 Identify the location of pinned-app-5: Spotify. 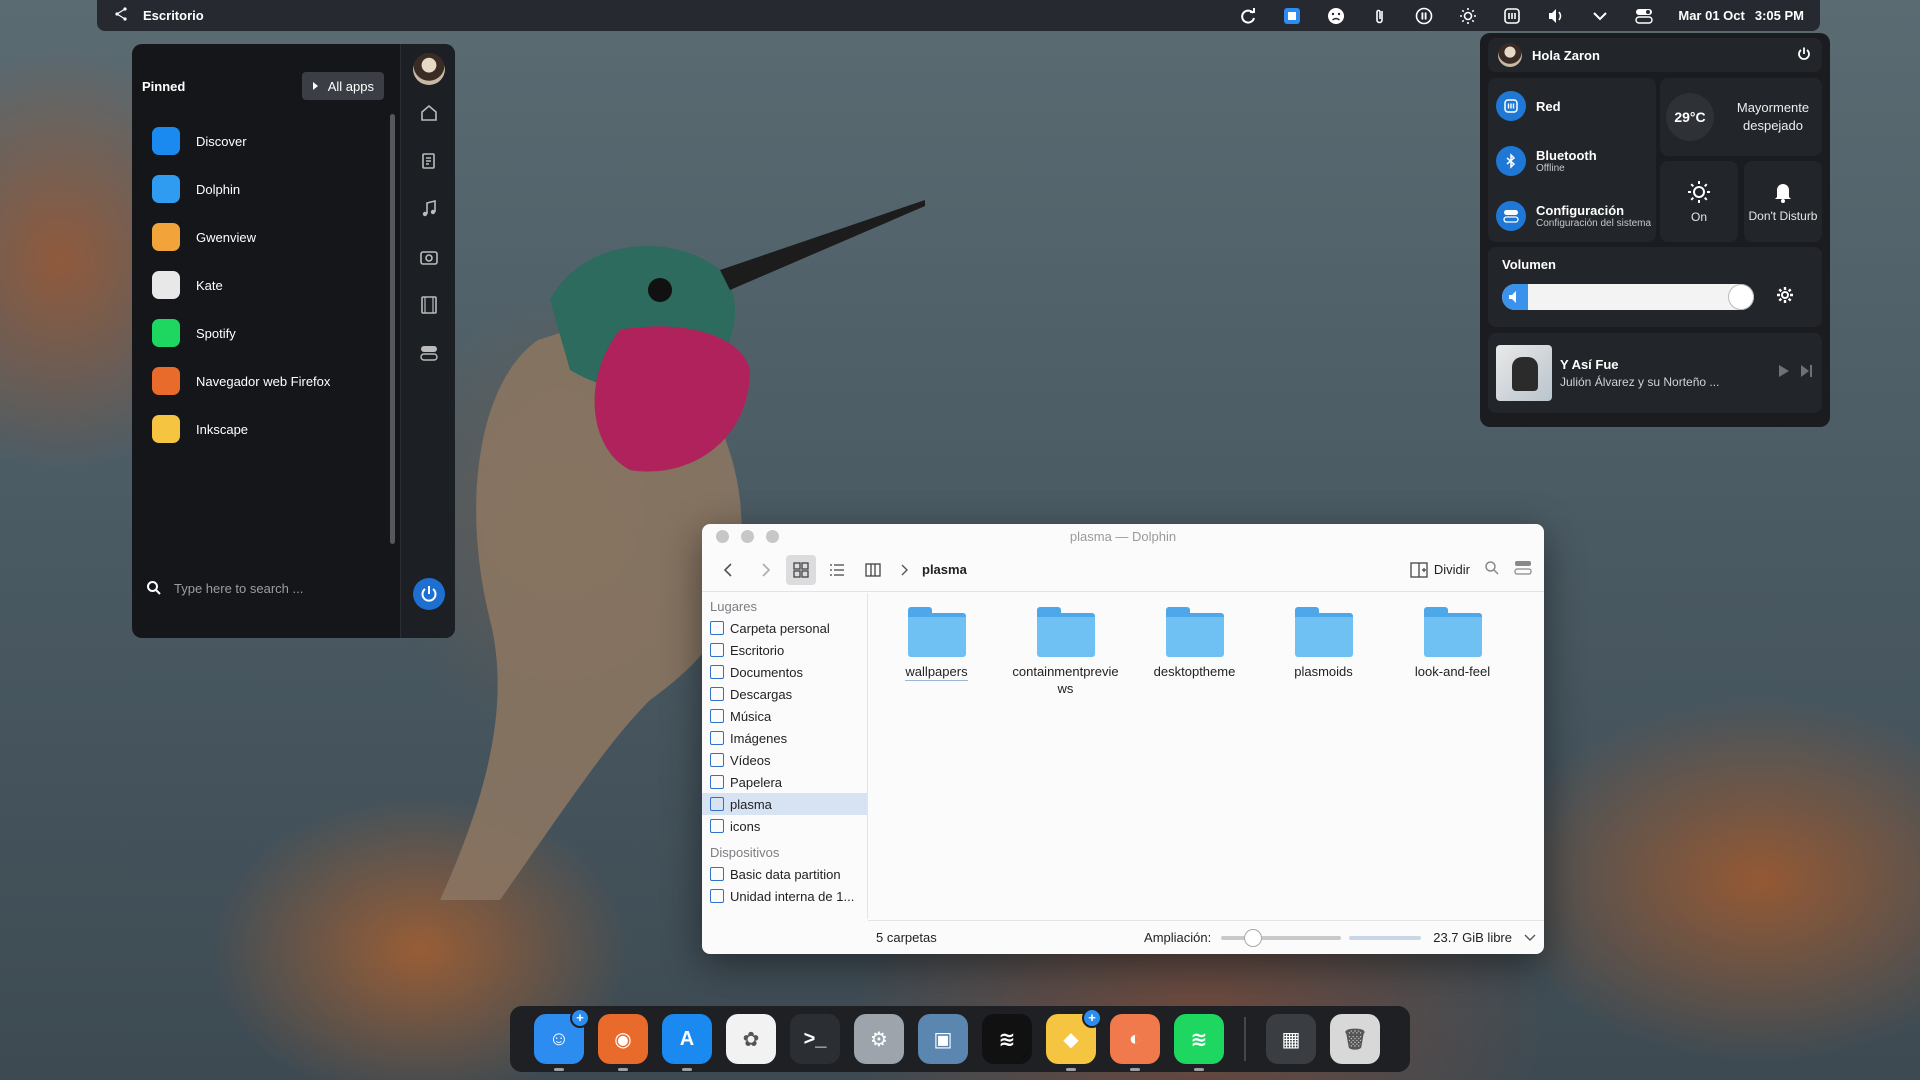
(267, 333).